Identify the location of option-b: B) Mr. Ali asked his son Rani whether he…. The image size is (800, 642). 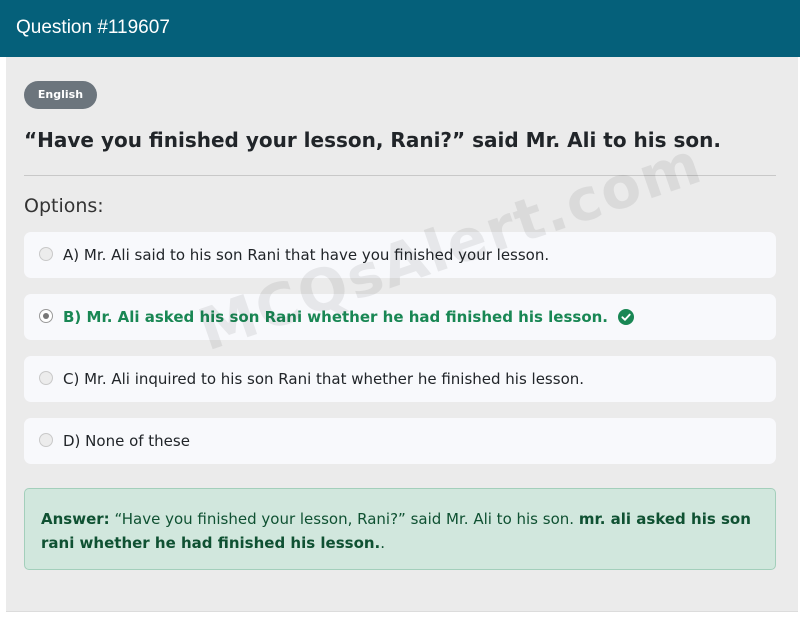
(400, 317).